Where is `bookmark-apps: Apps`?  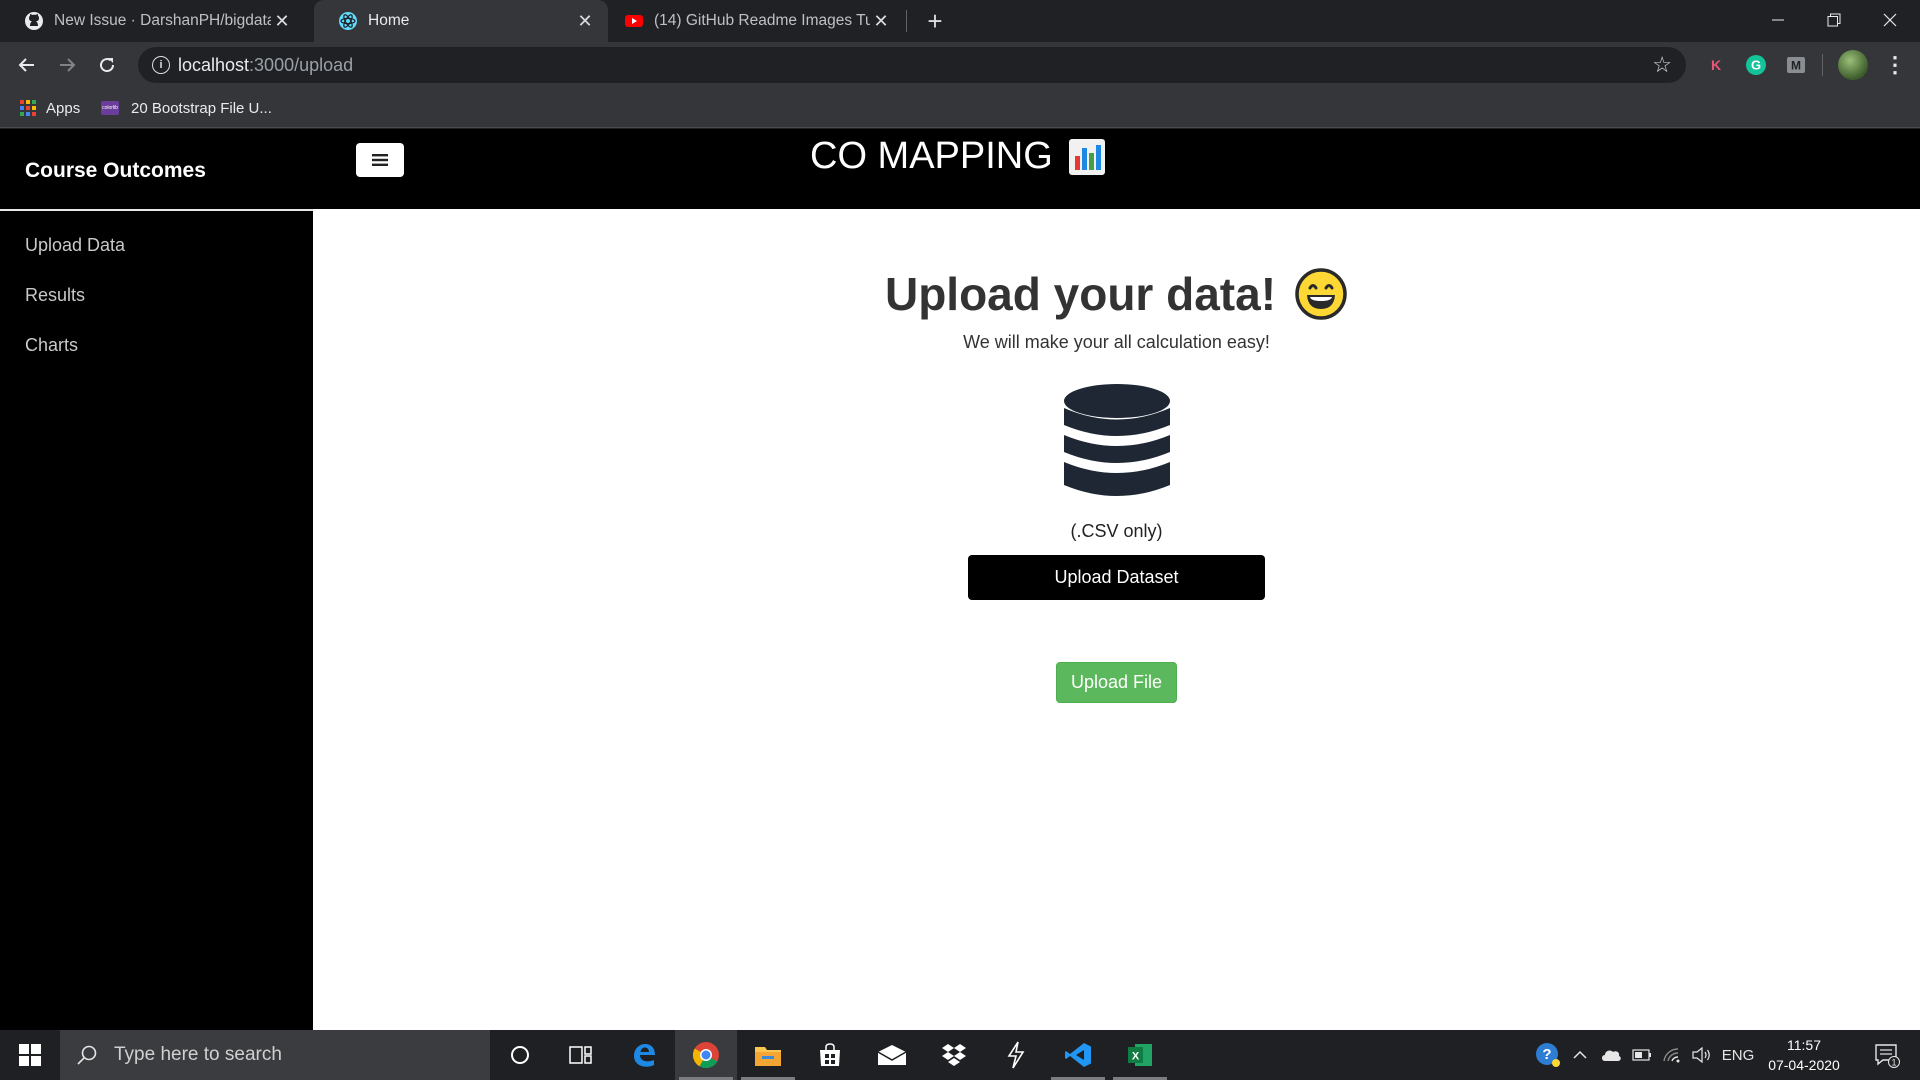
bookmark-apps: Apps is located at coordinates (50, 108).